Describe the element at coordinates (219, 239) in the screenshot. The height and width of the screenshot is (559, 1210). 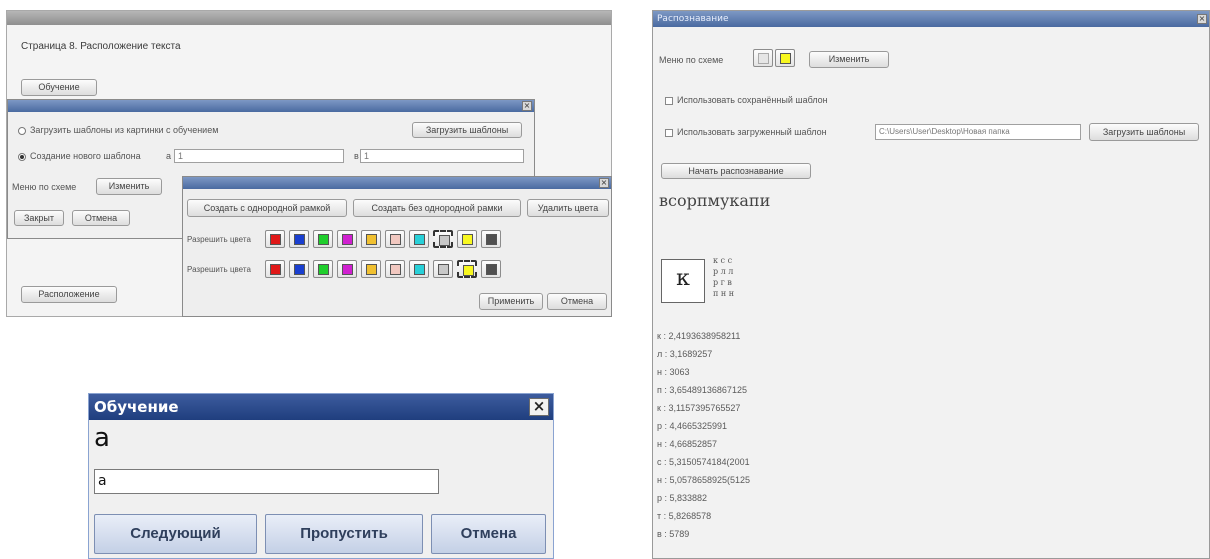
I see `row1-label: Разрешить цвета` at that location.